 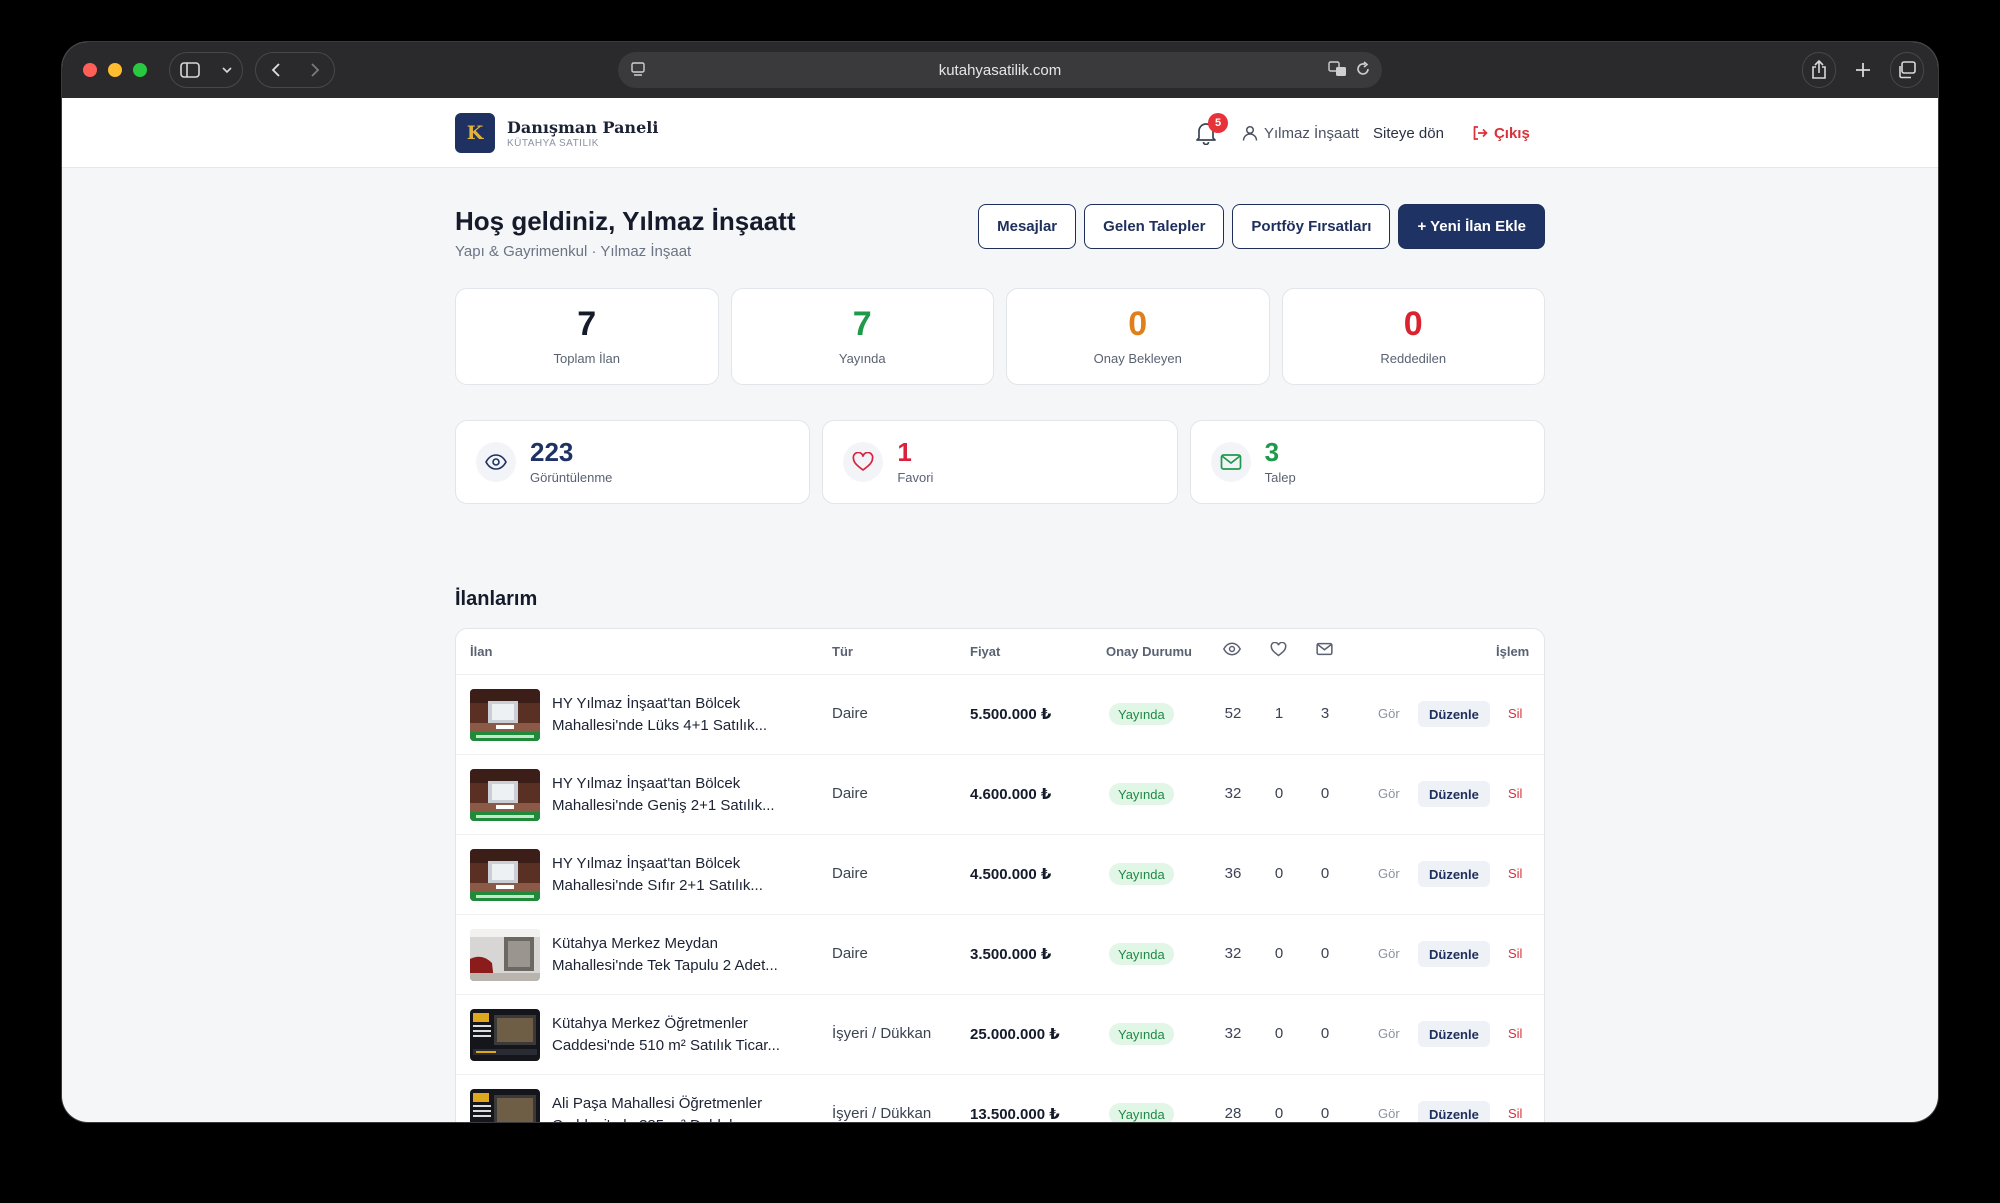 I want to click on sidebar-toggle-button, so click(x=206, y=70).